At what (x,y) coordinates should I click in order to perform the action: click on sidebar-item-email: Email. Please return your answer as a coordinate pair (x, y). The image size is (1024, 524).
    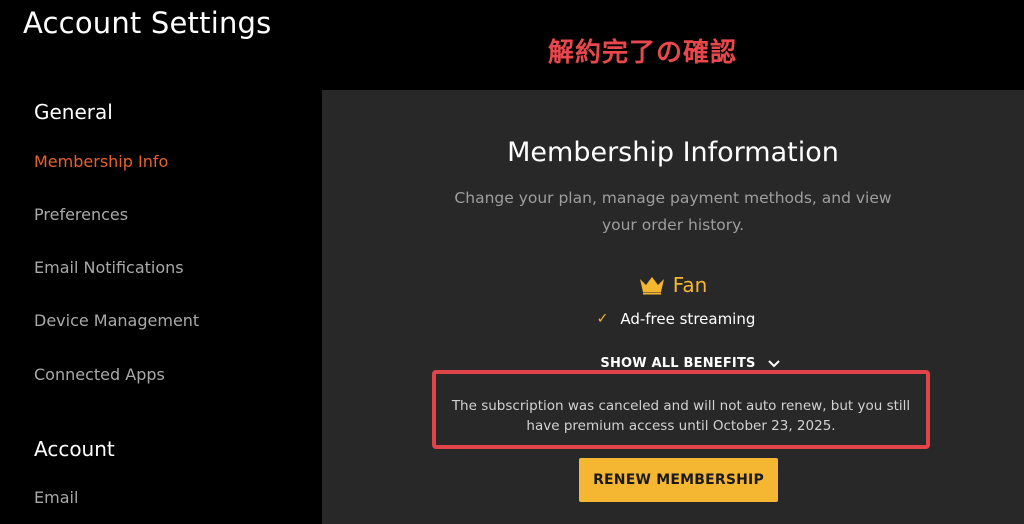
    Looking at the image, I should click on (56, 497).